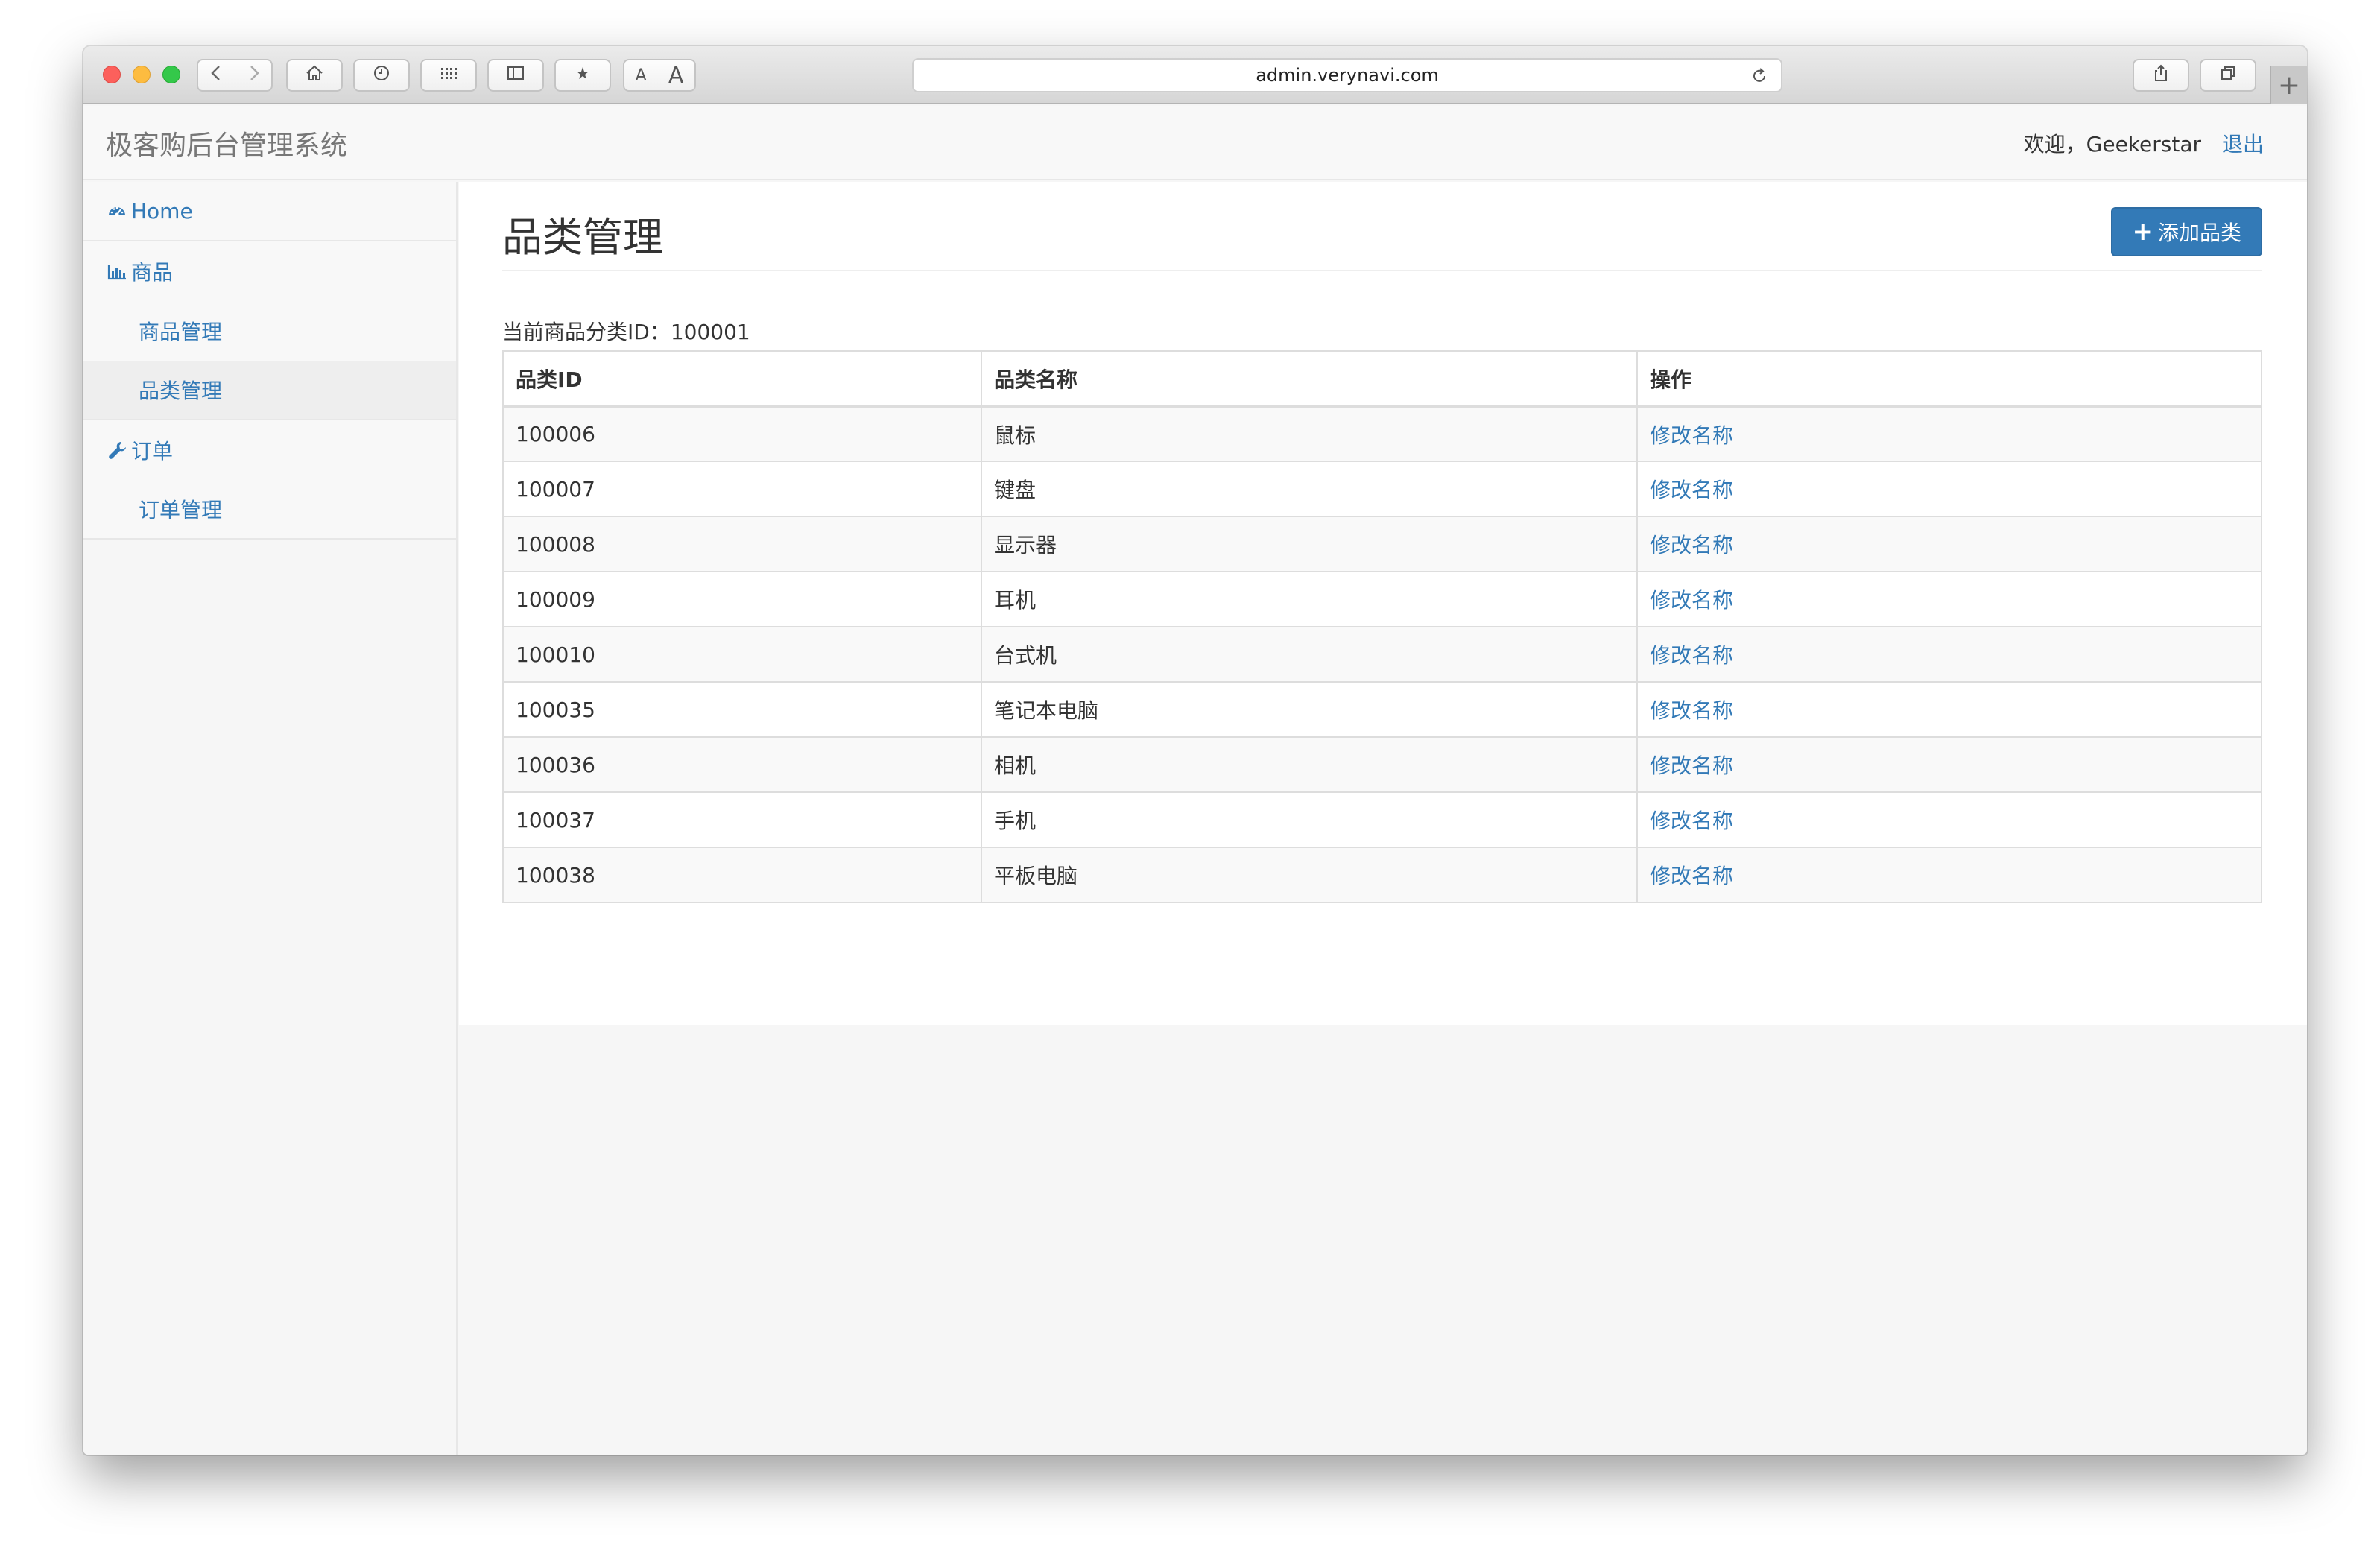 This screenshot has height=1568, width=2380. Describe the element at coordinates (217, 75) in the screenshot. I see `back-icon` at that location.